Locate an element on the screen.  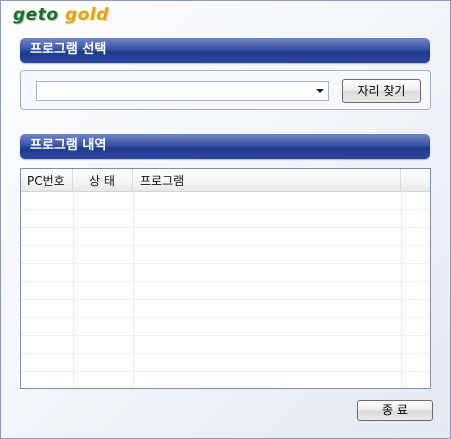
program-select-header: 프로그램 선택 is located at coordinates (225, 50).